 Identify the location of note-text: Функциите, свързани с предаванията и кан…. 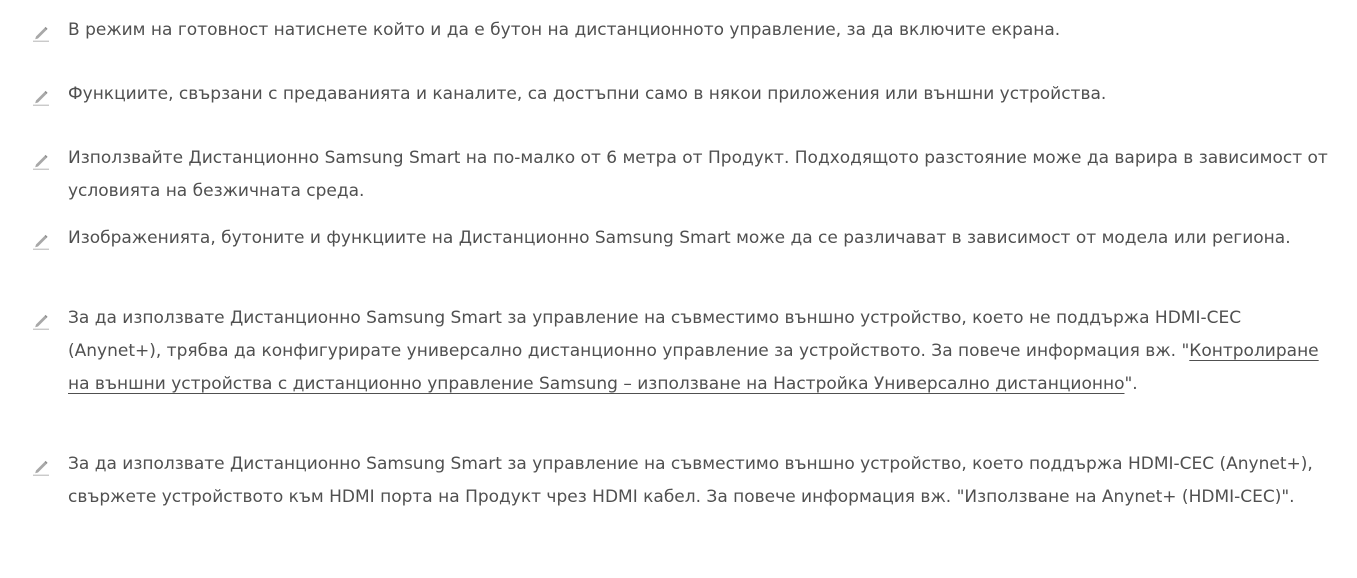
(587, 94).